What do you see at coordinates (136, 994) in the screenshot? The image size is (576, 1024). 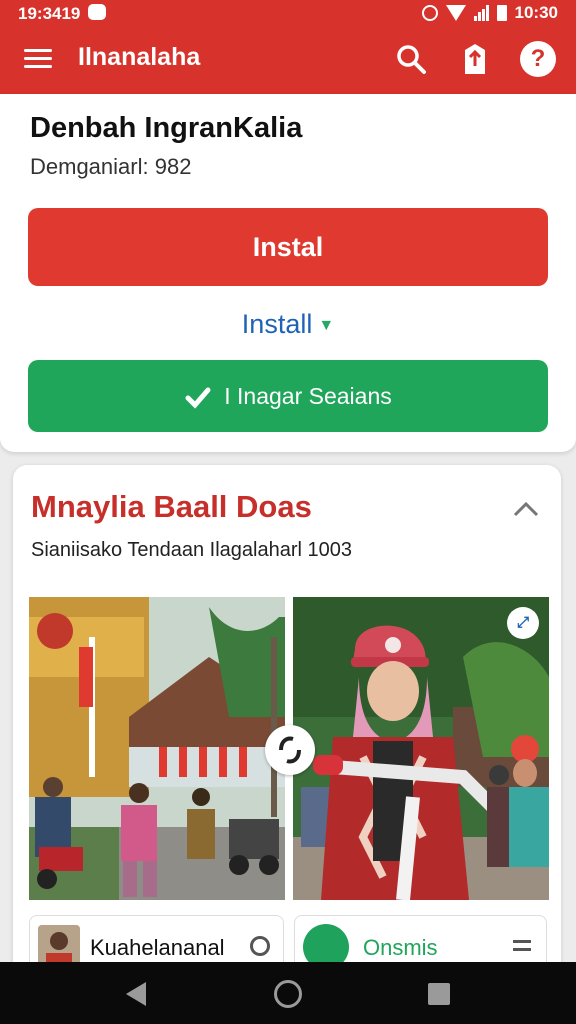 I see `back-icon` at bounding box center [136, 994].